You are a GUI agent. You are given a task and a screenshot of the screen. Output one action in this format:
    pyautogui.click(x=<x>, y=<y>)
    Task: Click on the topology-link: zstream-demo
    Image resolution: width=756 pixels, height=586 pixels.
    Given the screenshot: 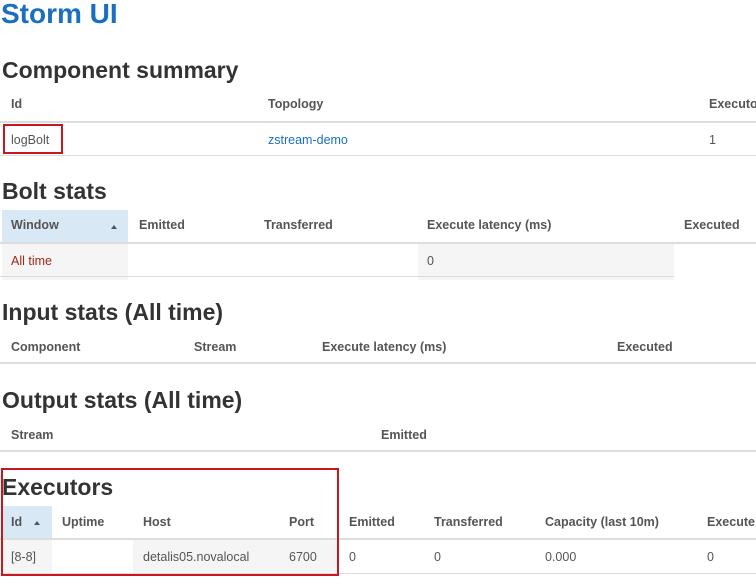 What is the action you would take?
    pyautogui.click(x=308, y=140)
    